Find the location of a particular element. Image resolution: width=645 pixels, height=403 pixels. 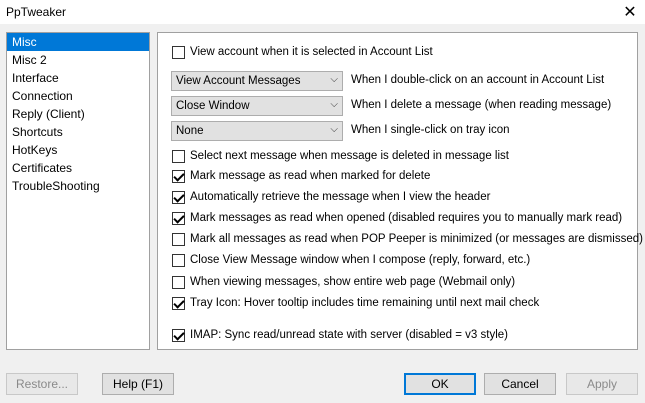

delete-action-select: Close Window ⌵ is located at coordinates (257, 106).